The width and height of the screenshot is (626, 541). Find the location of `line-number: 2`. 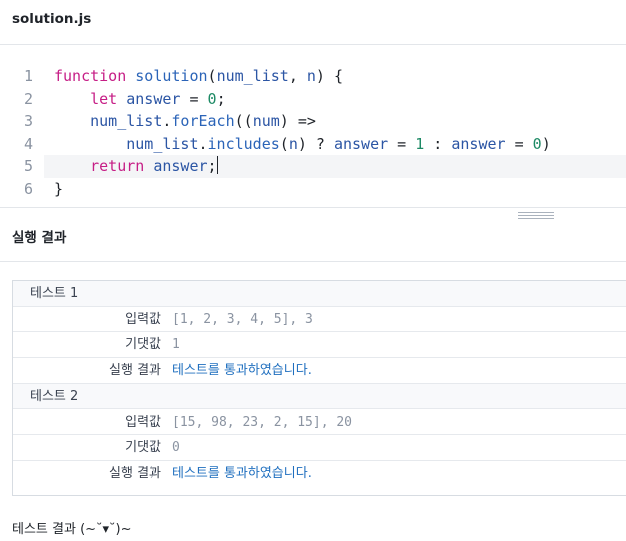

line-number: 2 is located at coordinates (28, 98).